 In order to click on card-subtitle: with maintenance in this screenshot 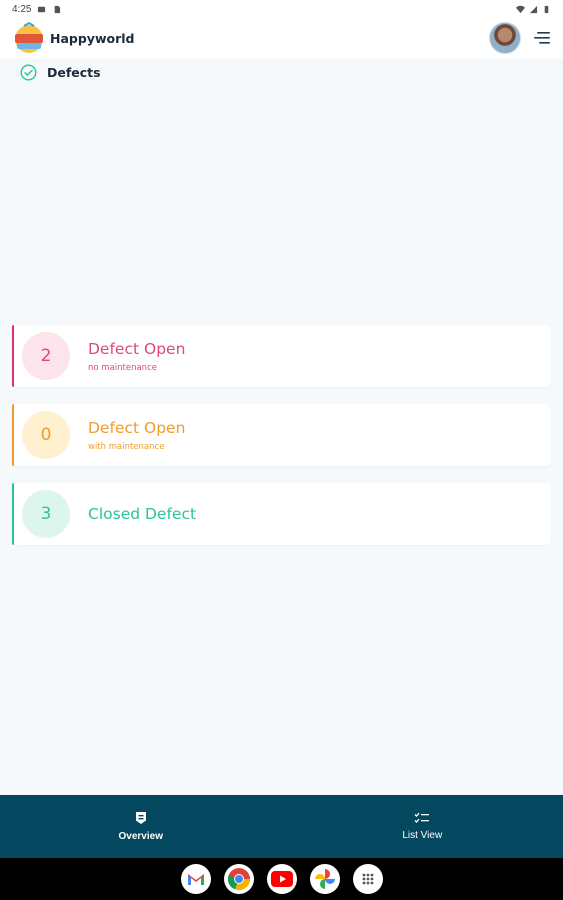, I will do `click(126, 446)`.